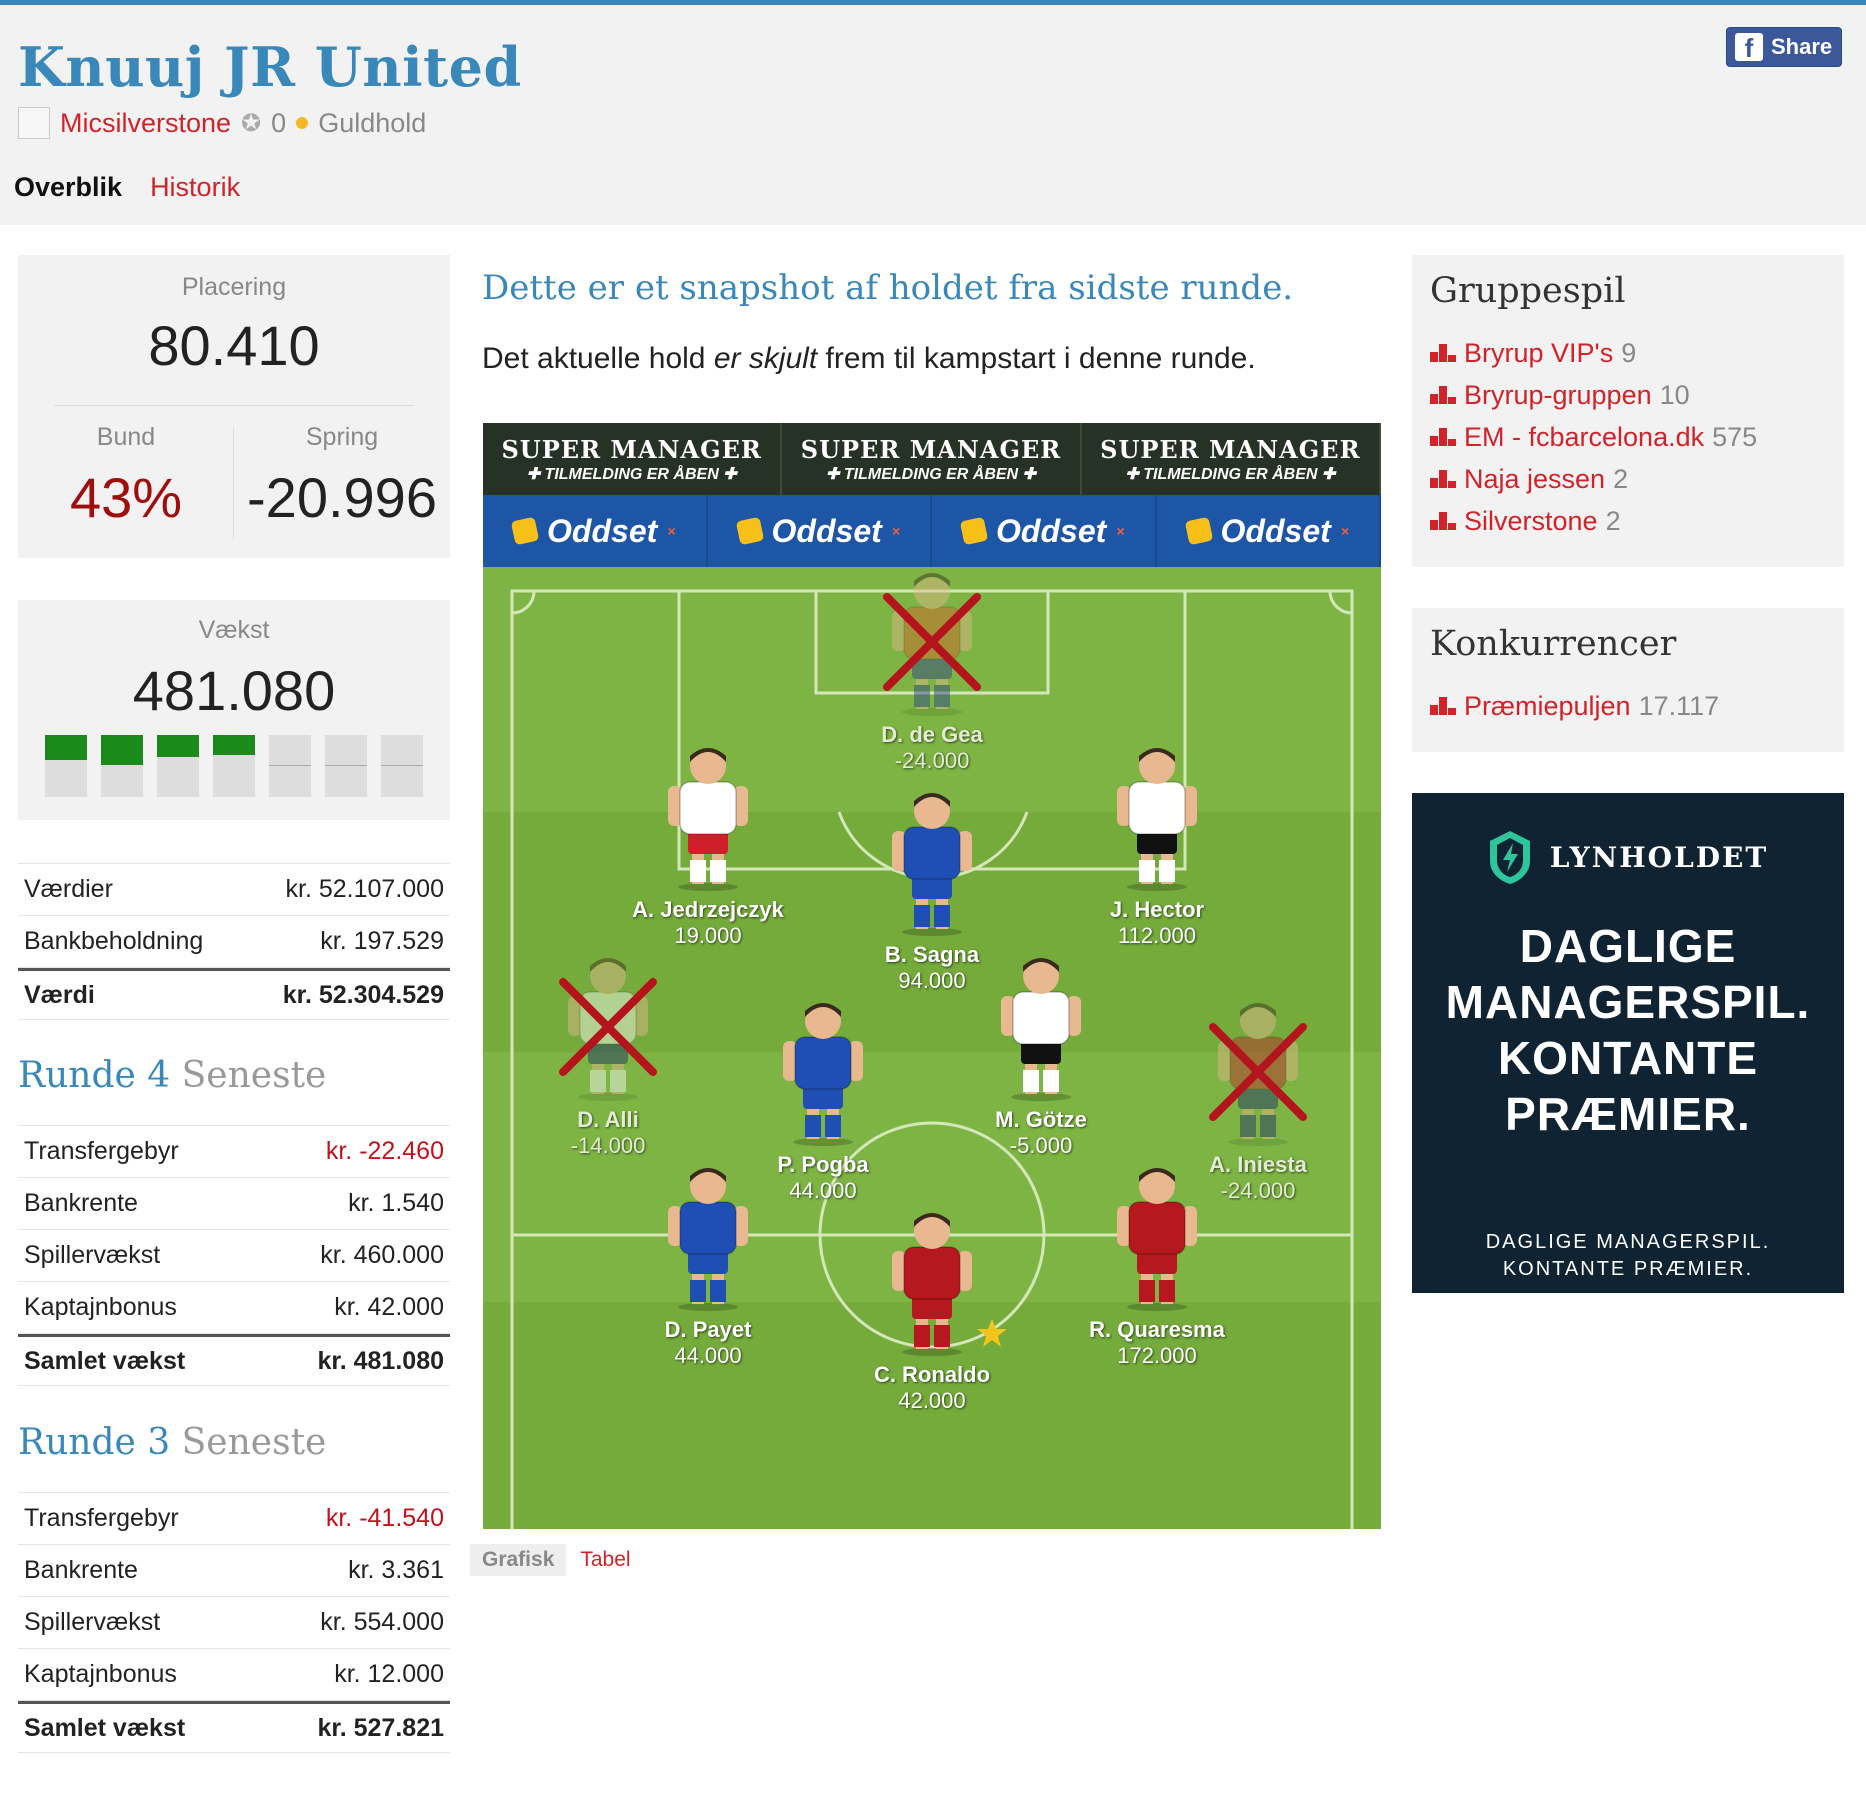 Image resolution: width=1866 pixels, height=1806 pixels. What do you see at coordinates (708, 909) in the screenshot?
I see `player-name: A. Jedrzejczyk` at bounding box center [708, 909].